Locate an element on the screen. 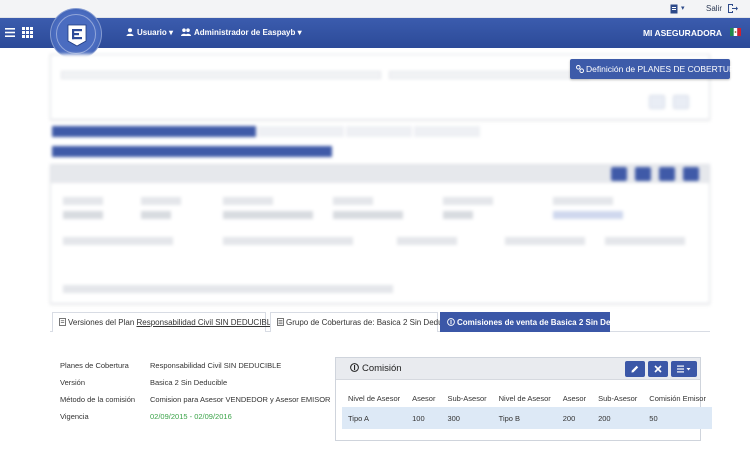 The width and height of the screenshot is (750, 461). list-menu-icon is located at coordinates (684, 369).